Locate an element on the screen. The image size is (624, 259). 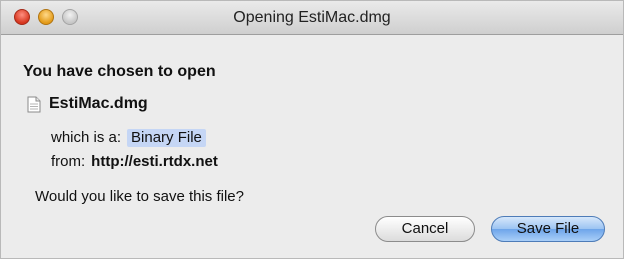
file-source-value: http://esti.rtdx.net is located at coordinates (154, 161).